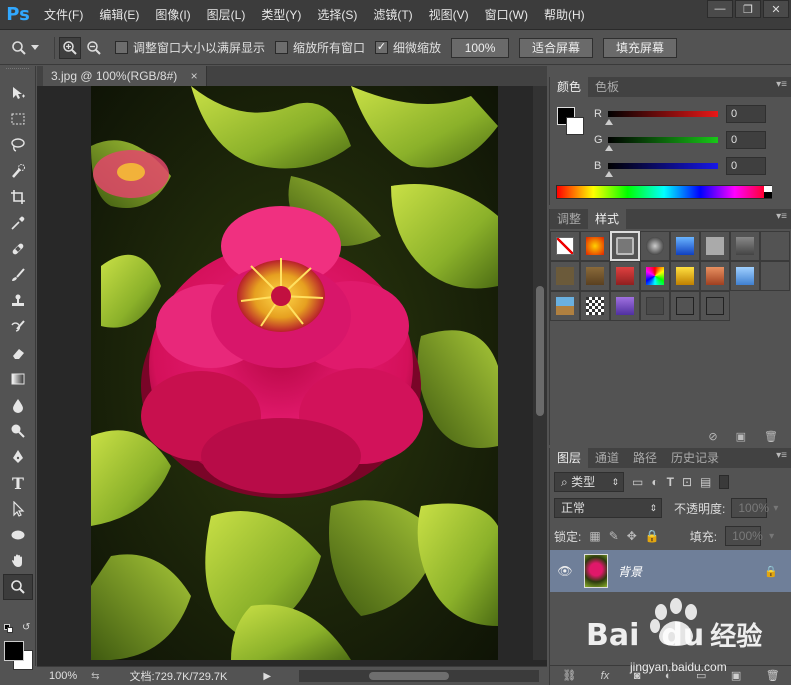  Describe the element at coordinates (17, 73) in the screenshot. I see `toolbar-grip` at that location.